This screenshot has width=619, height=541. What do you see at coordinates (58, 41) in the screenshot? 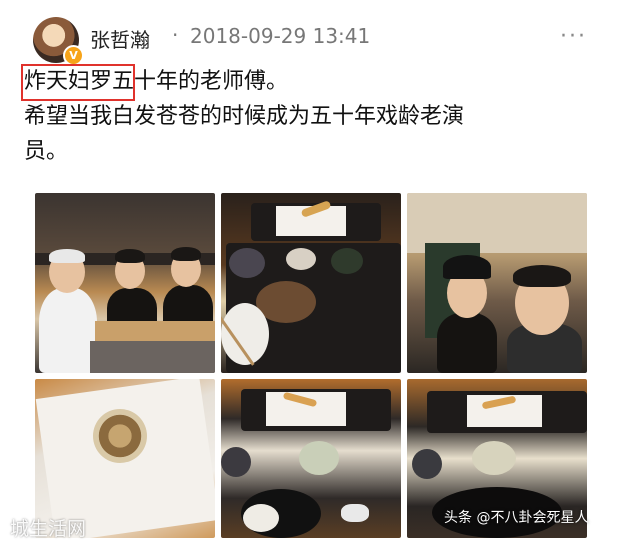
I see `avatar: V` at bounding box center [58, 41].